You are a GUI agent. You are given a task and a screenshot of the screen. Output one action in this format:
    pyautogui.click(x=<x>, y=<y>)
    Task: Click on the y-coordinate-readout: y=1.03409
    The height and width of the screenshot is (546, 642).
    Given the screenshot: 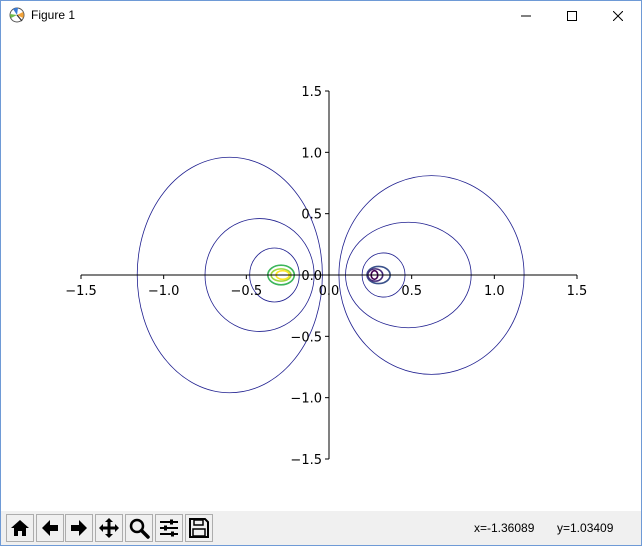 What is the action you would take?
    pyautogui.click(x=585, y=528)
    